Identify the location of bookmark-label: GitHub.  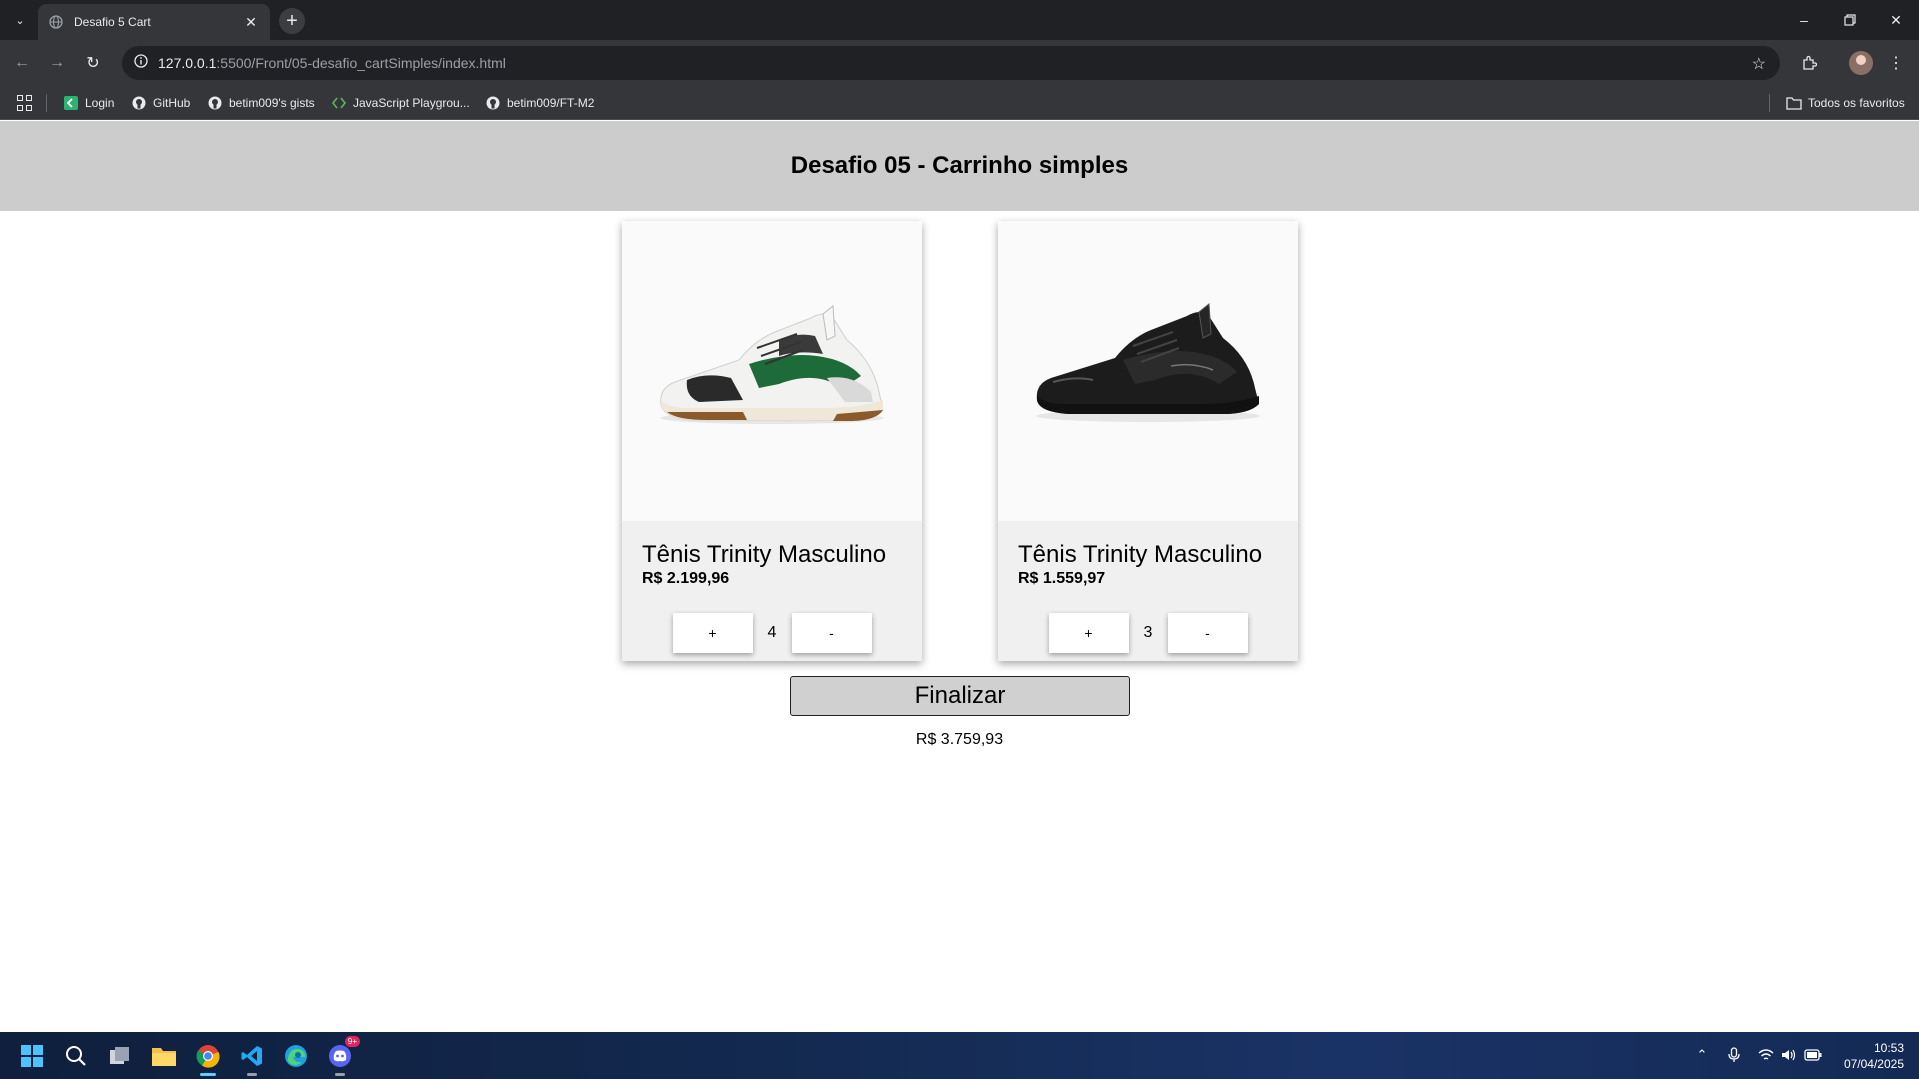
(172, 103).